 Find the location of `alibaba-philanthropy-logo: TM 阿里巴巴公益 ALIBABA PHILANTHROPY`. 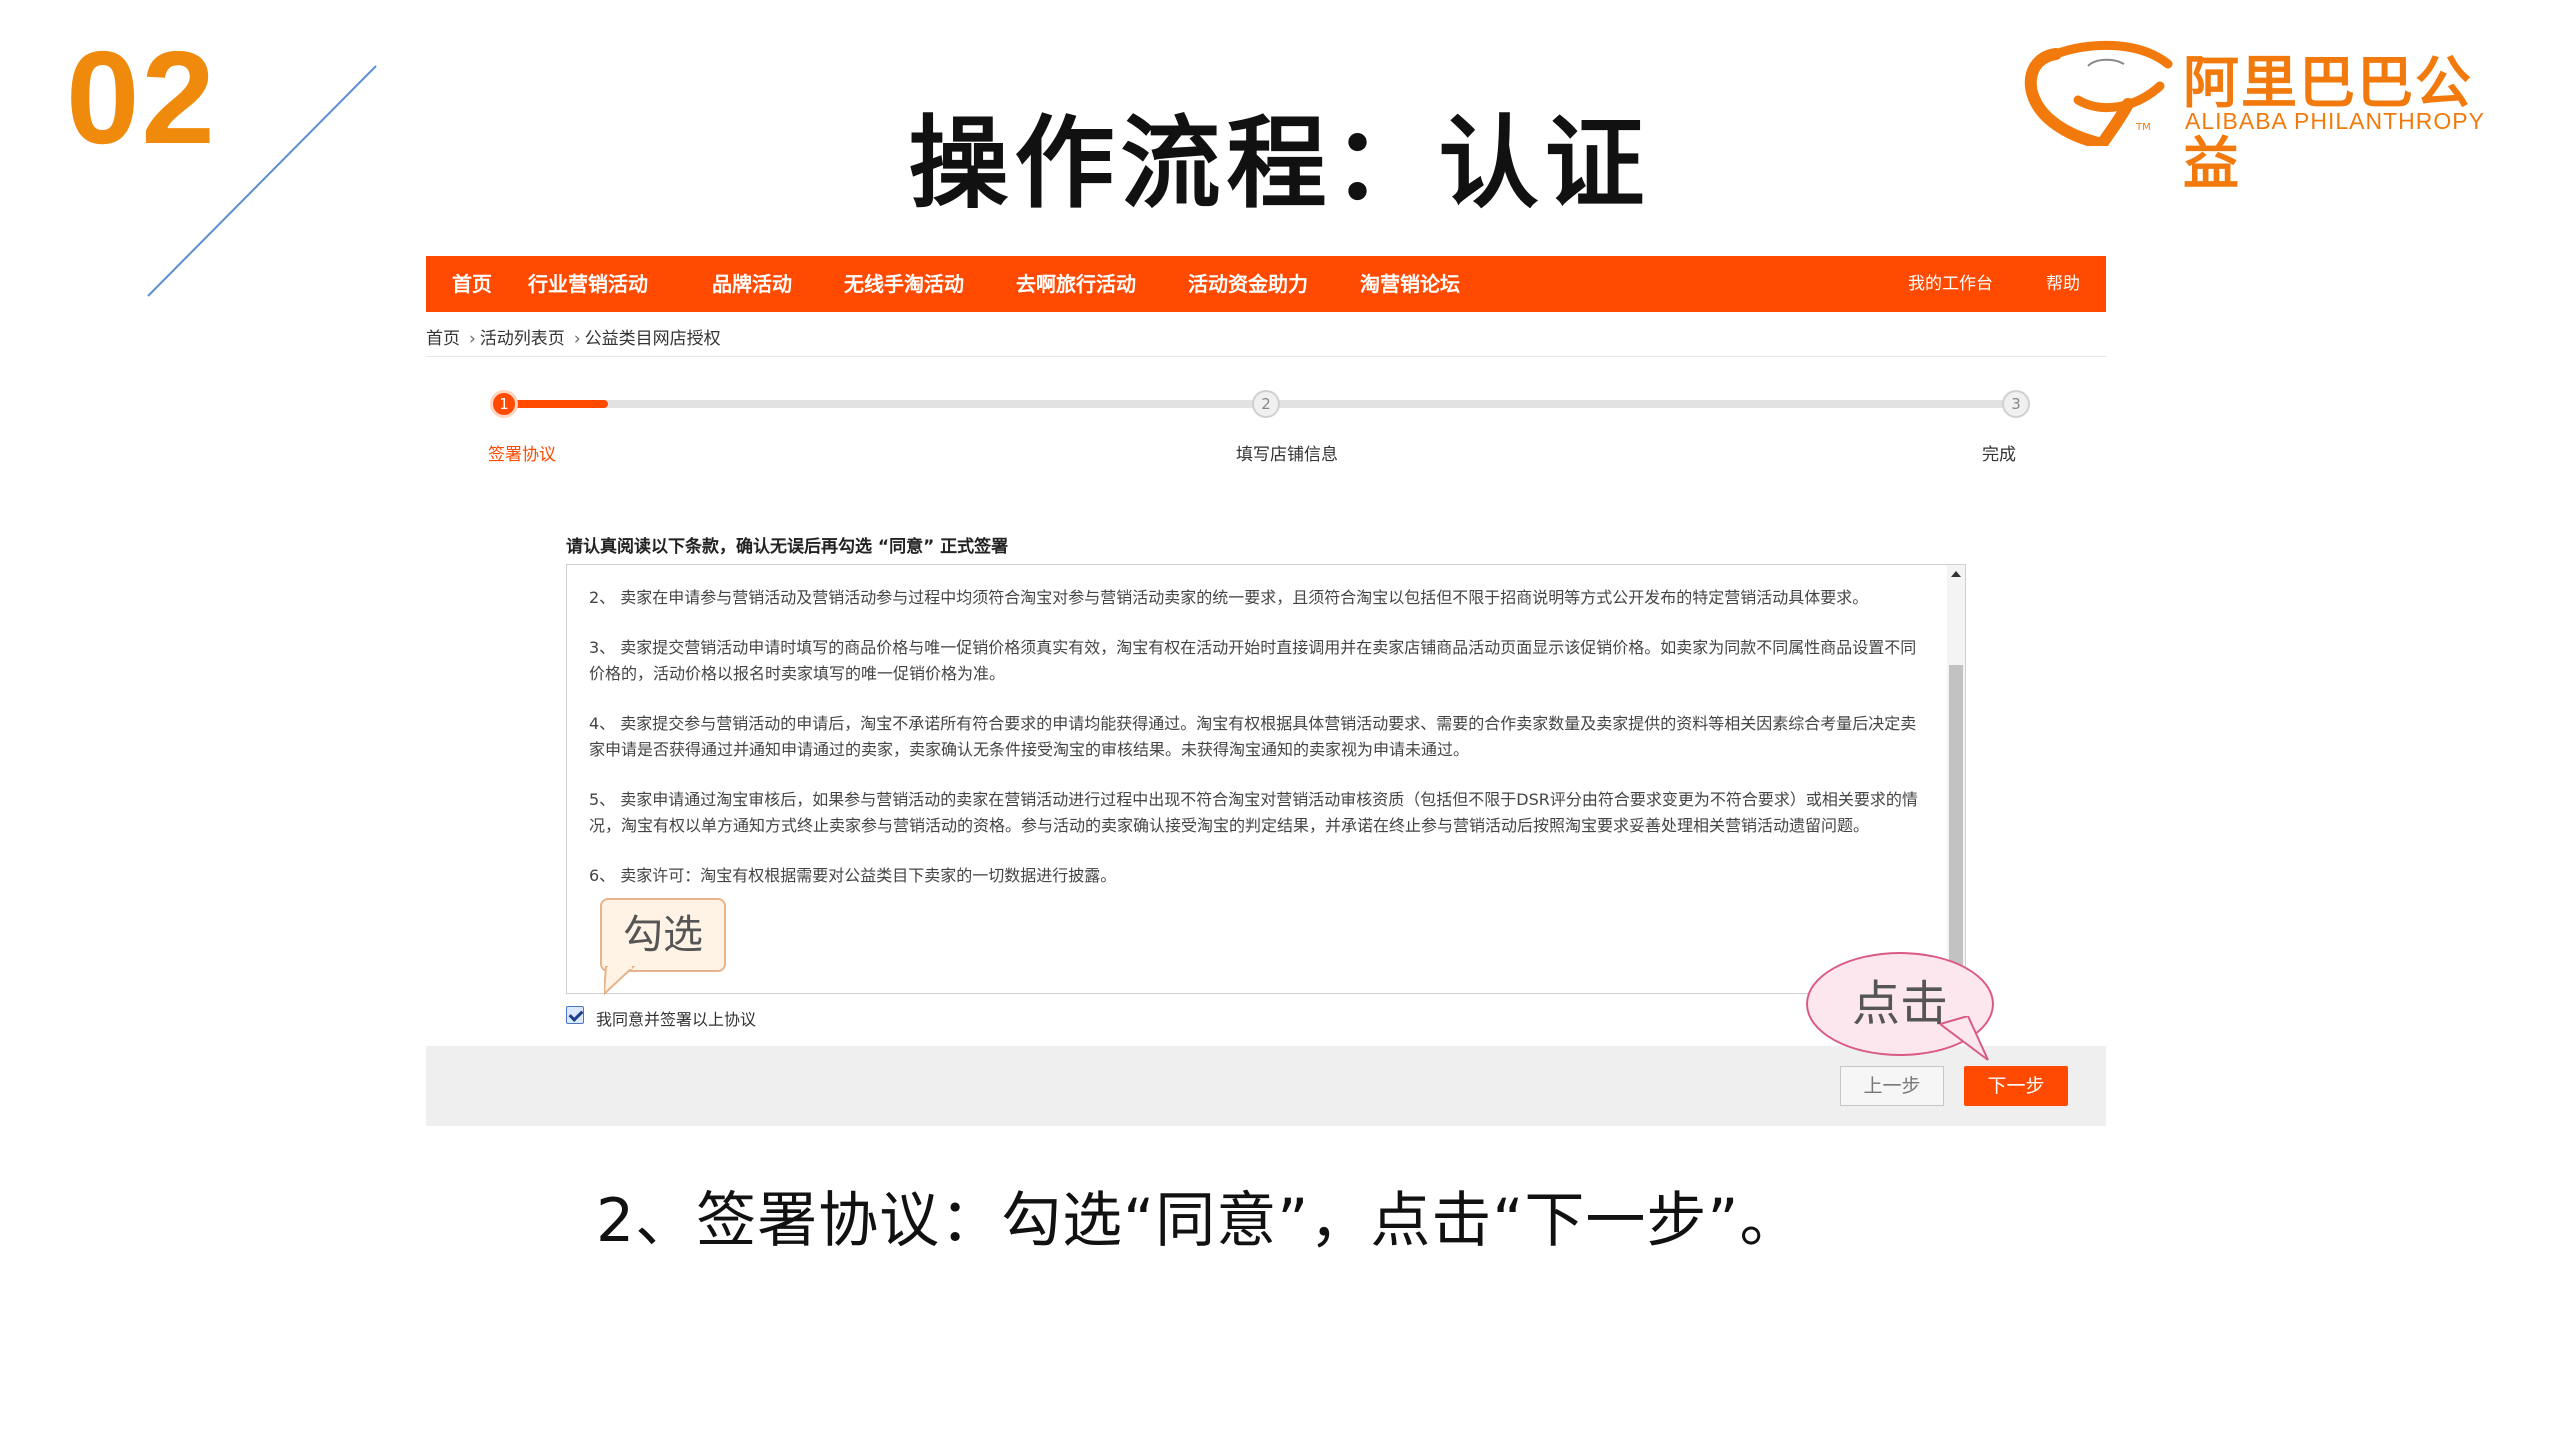

alibaba-philanthropy-logo: TM 阿里巴巴公益 ALIBABA PHILANTHROPY is located at coordinates (2268, 116).